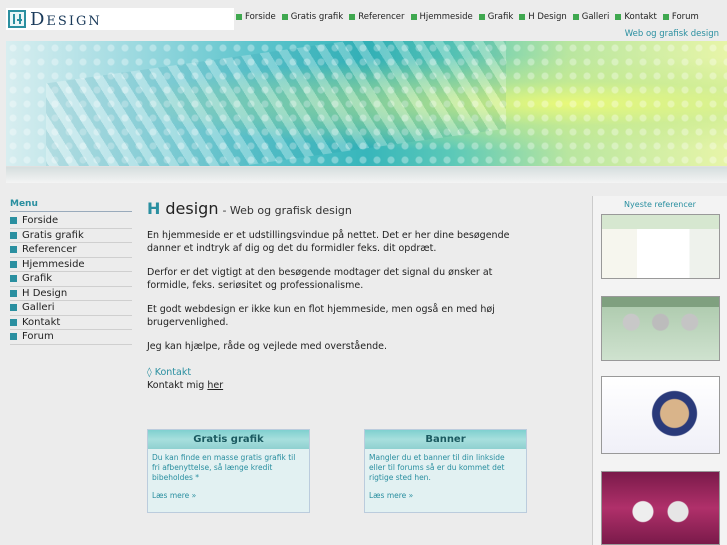 This screenshot has height=545, width=727. Describe the element at coordinates (71, 205) in the screenshot. I see `menu-title: Menu` at that location.